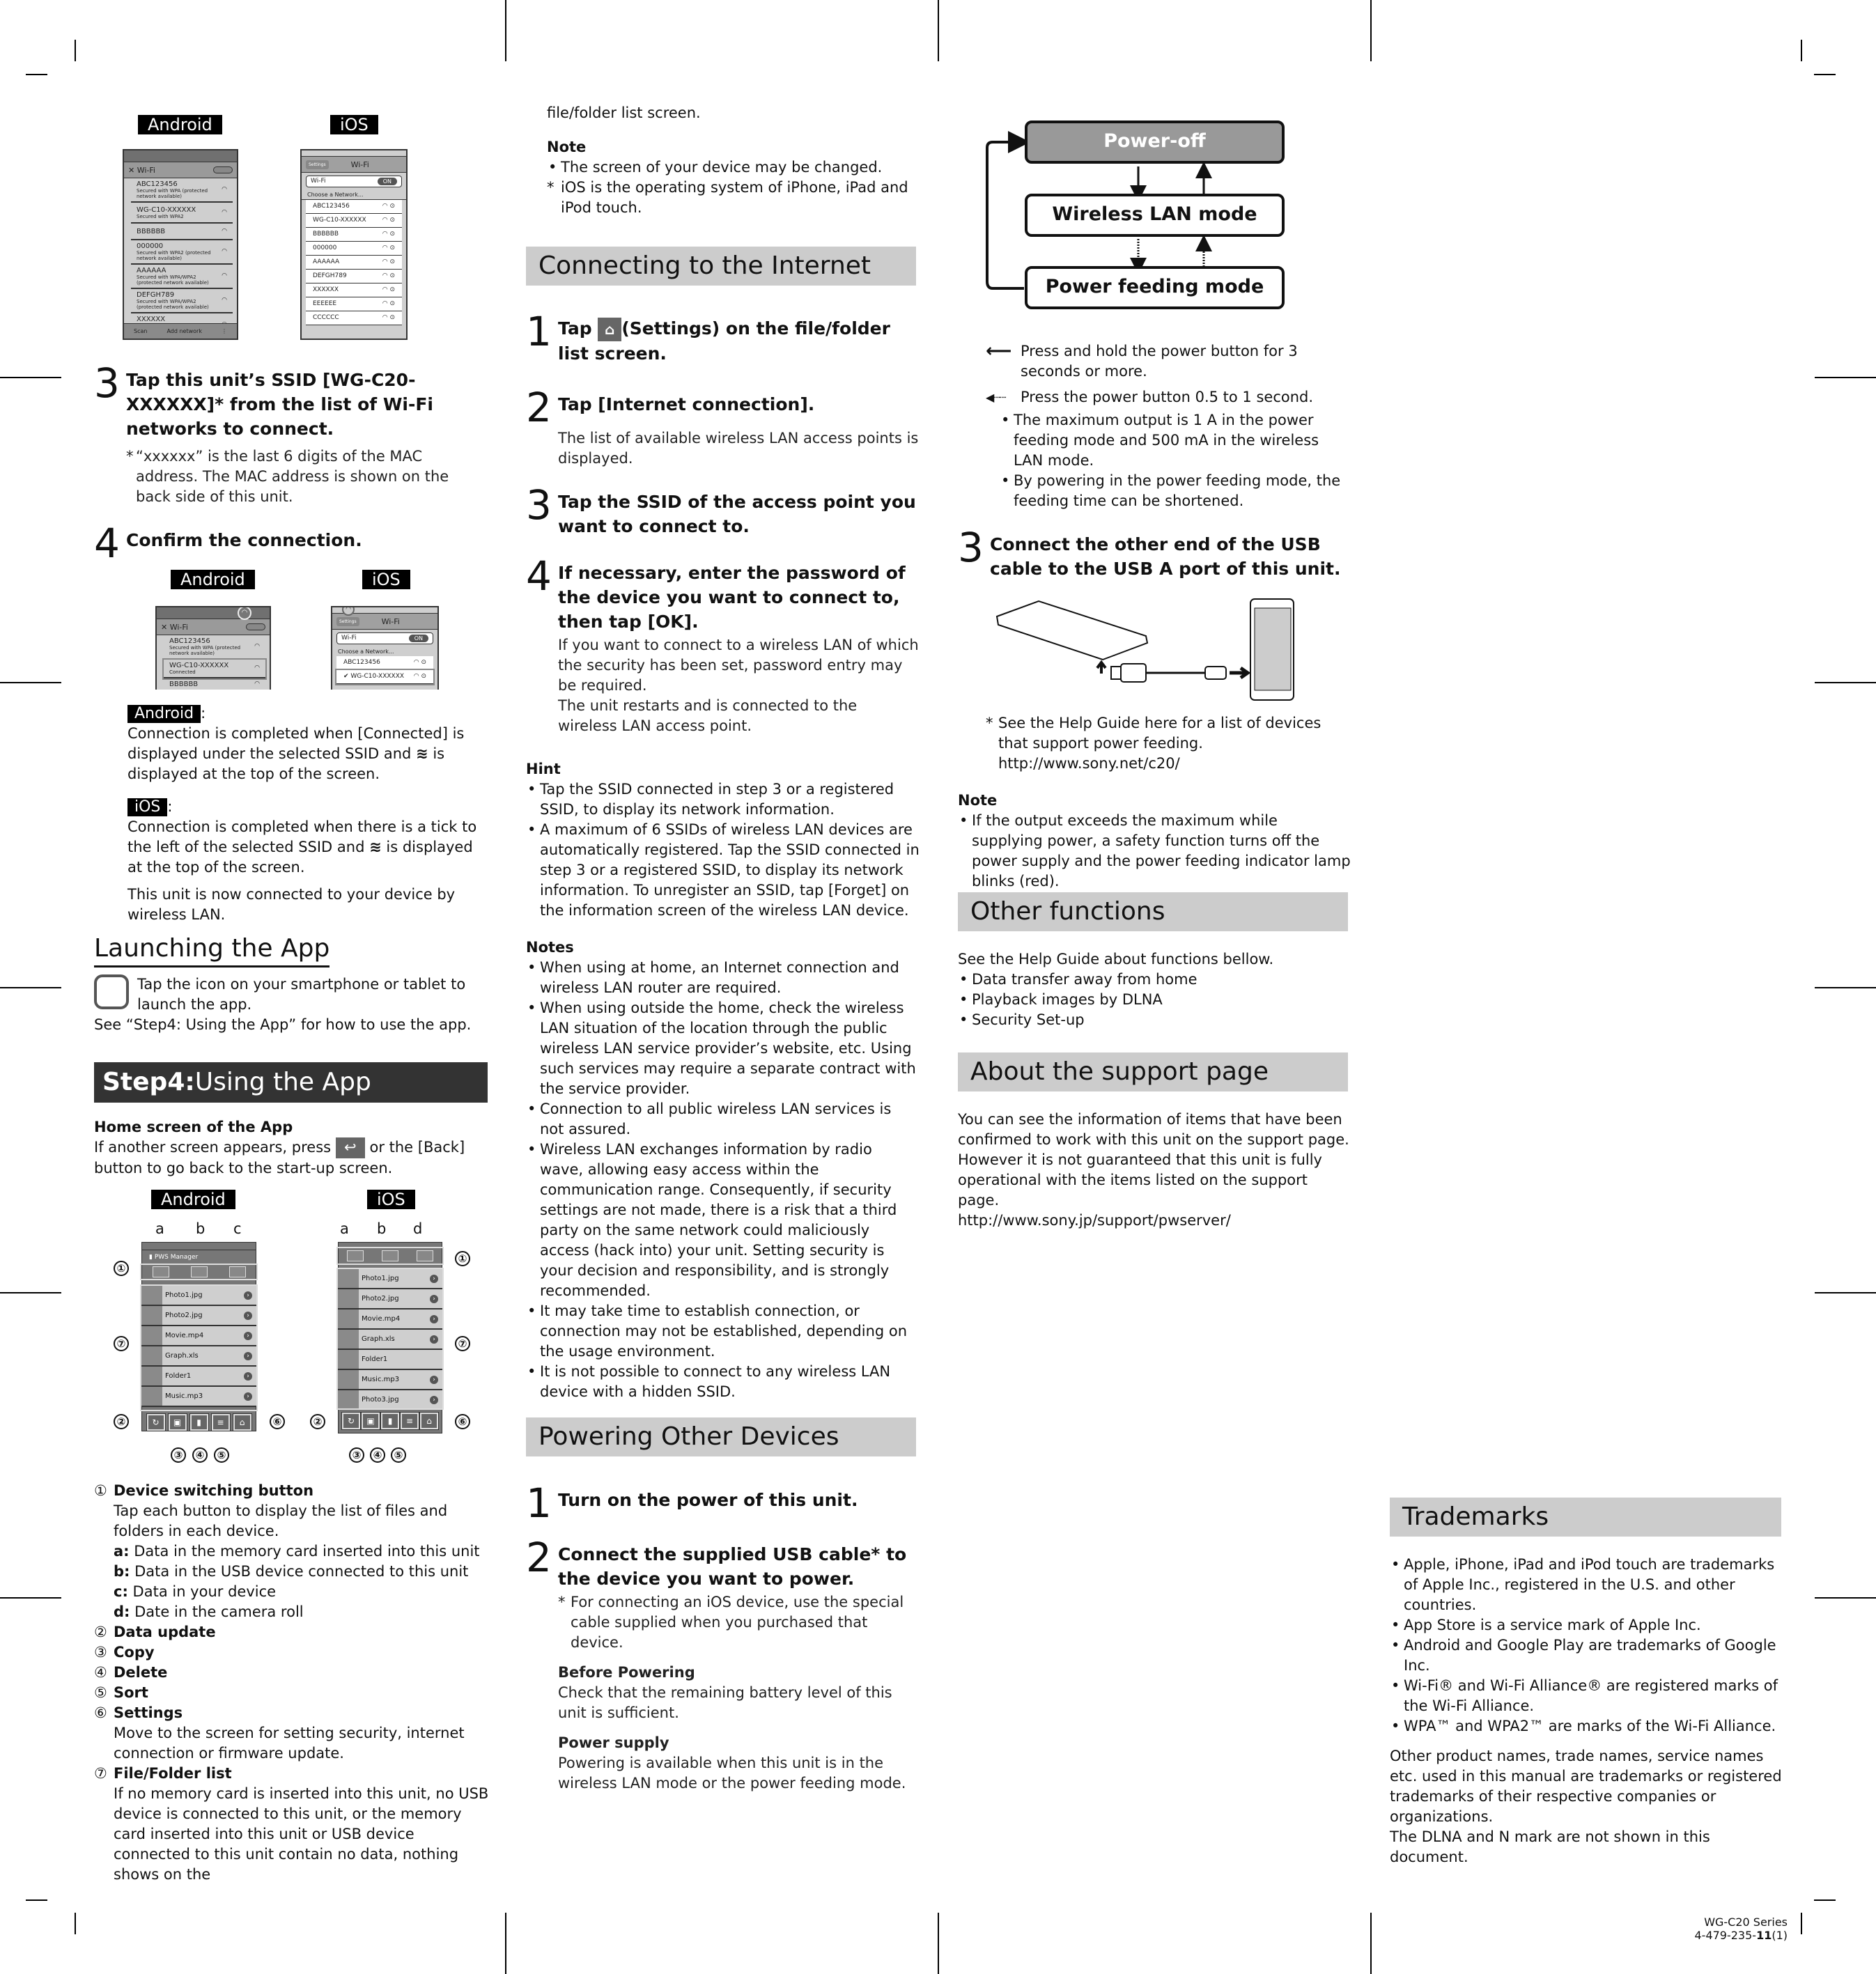 Image resolution: width=1876 pixels, height=1974 pixels. Describe the element at coordinates (122, 1571) in the screenshot. I see `sub-key: b:` at that location.